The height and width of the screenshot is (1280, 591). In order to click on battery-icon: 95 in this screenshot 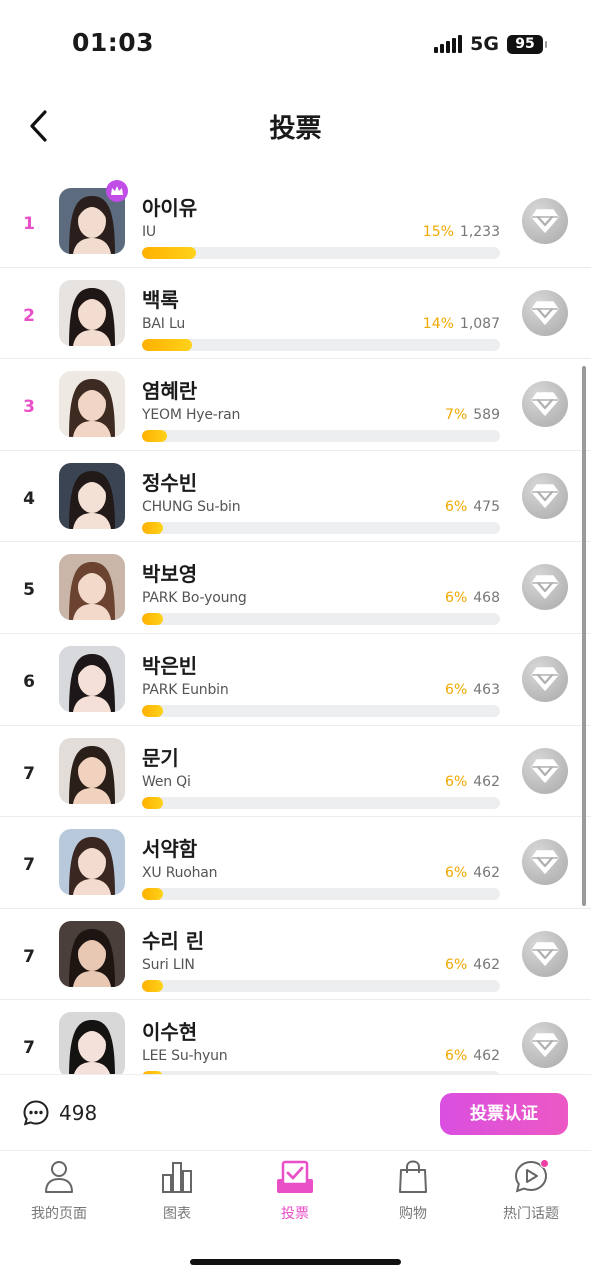, I will do `click(527, 44)`.